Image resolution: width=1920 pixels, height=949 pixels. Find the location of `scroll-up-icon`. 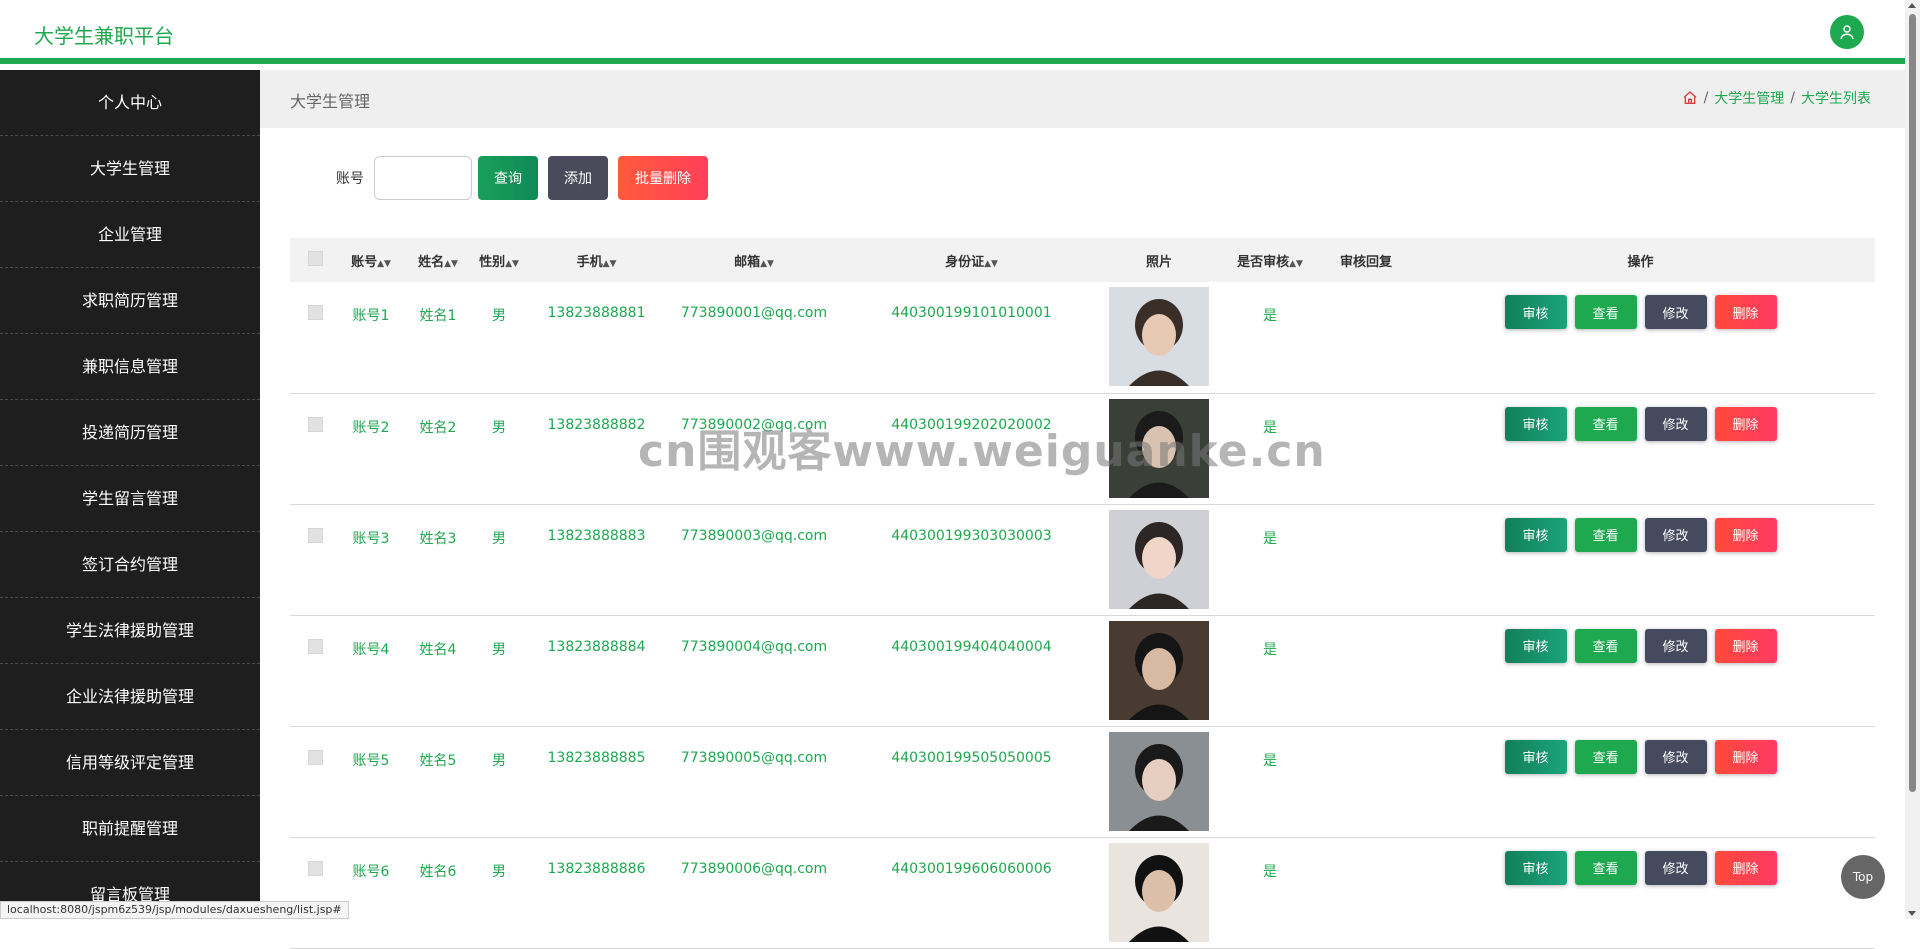

scroll-up-icon is located at coordinates (1912, 5).